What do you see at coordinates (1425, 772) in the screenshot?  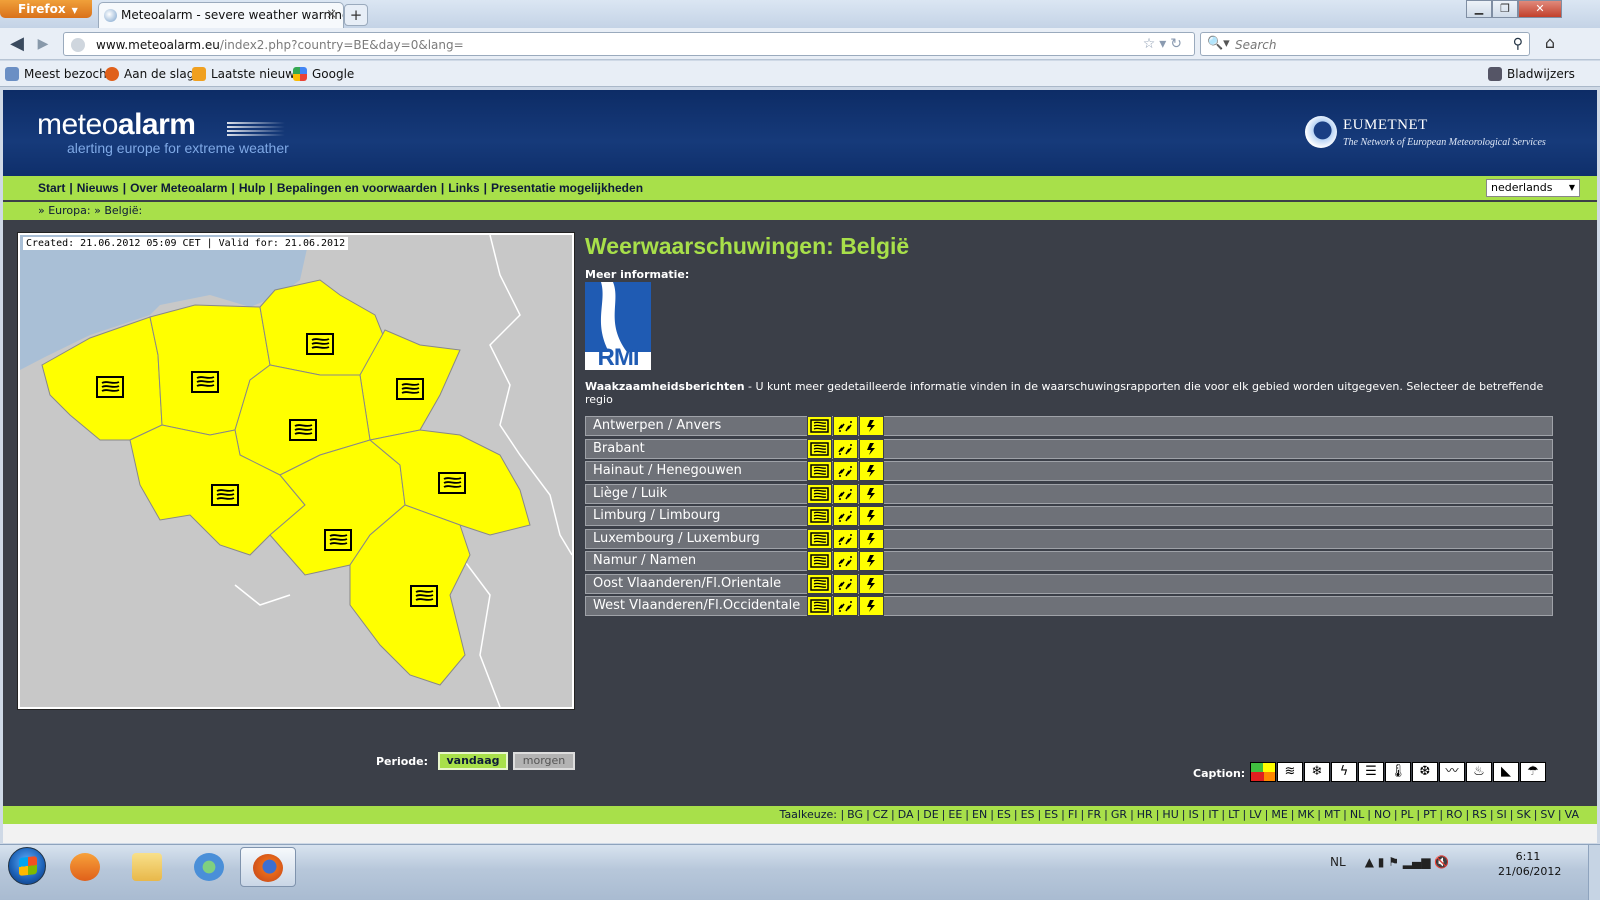 I see `low-temperature-icon: ❆` at bounding box center [1425, 772].